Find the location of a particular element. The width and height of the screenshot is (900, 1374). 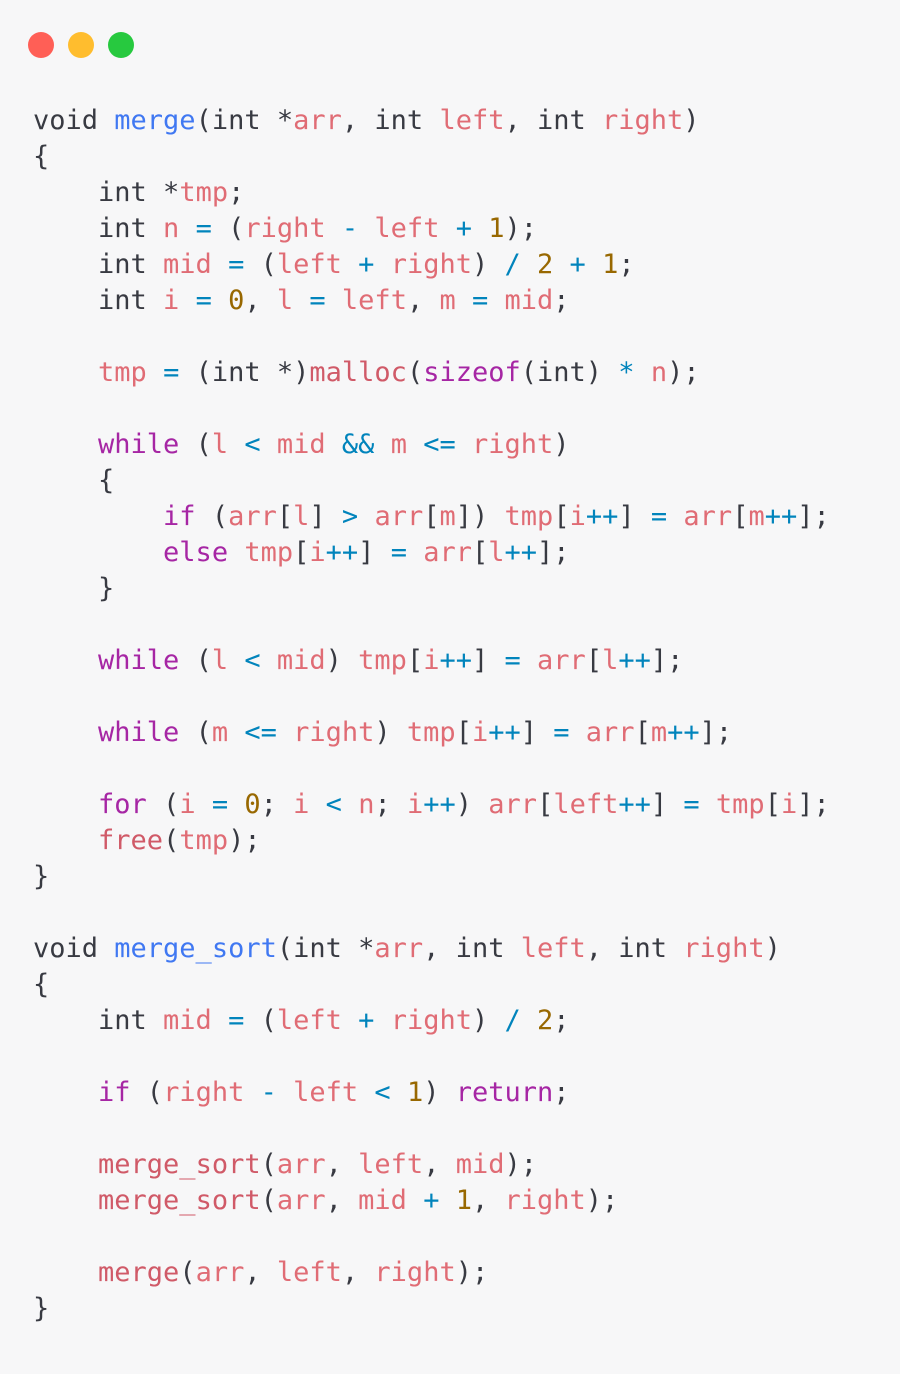

code-line: while (m <= right) tmp[i++] = arr[m++]; is located at coordinates (431, 733).